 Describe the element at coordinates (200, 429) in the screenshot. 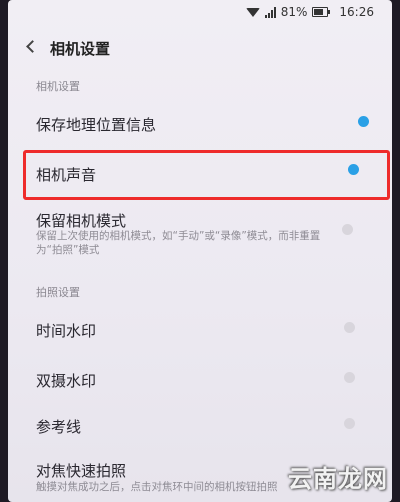

I see `setting-row-grid: 参考线` at that location.